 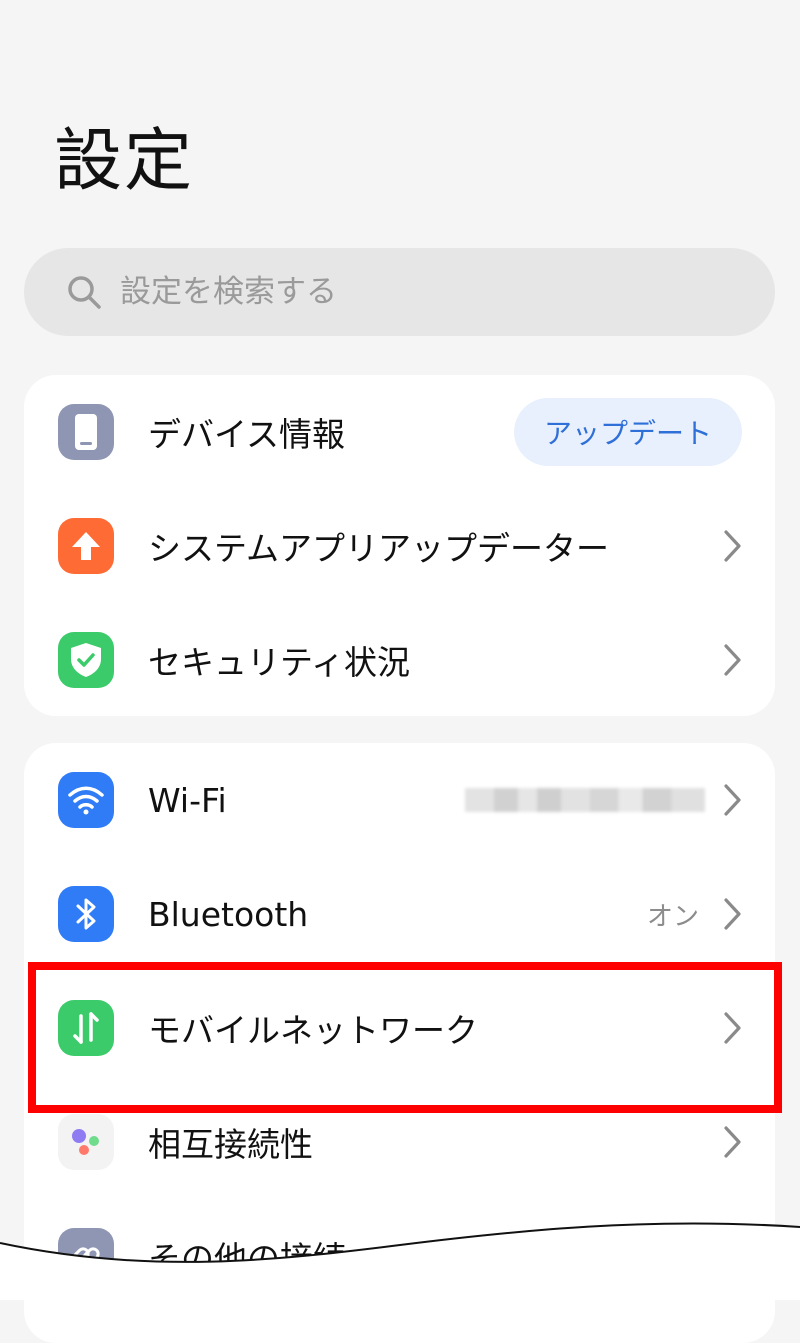 I want to click on settings-item-label: 相互接続性, so click(x=230, y=1144).